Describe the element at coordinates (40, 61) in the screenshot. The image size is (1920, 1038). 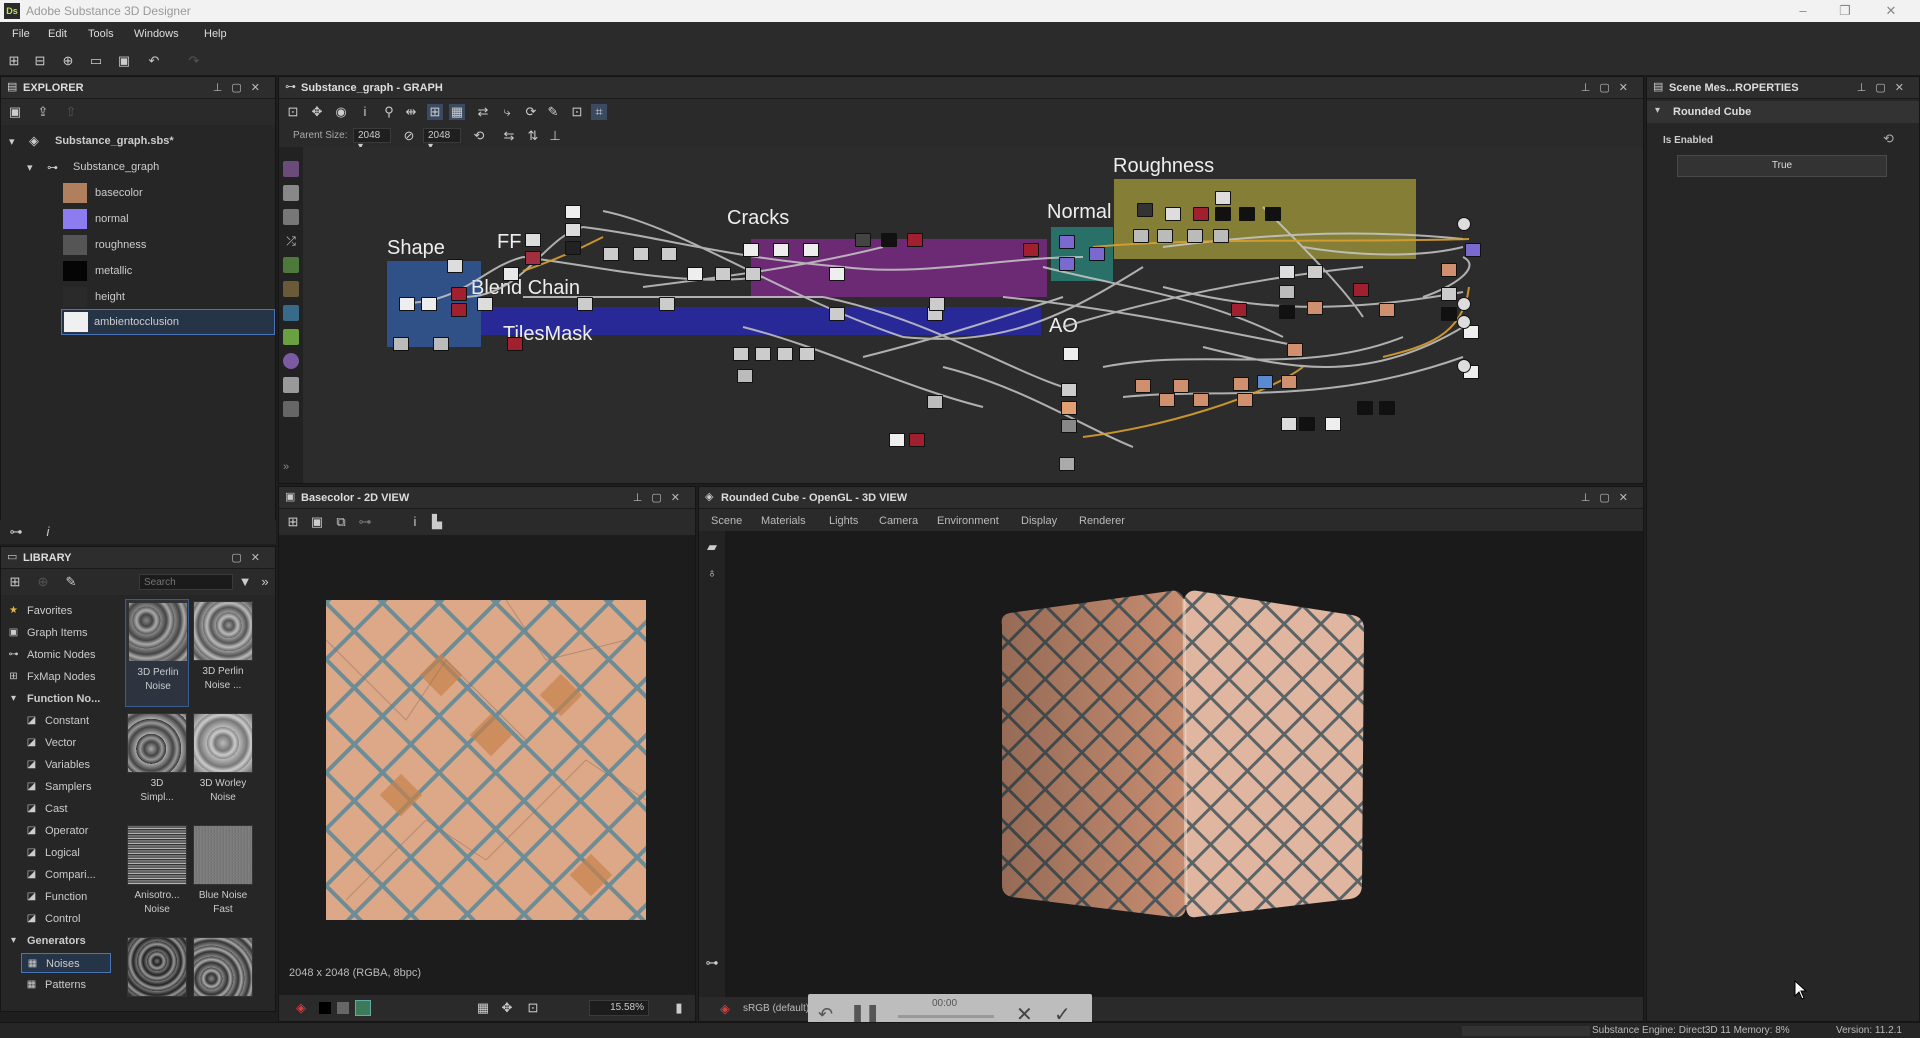
I see `new-package-icon: ⊟` at that location.